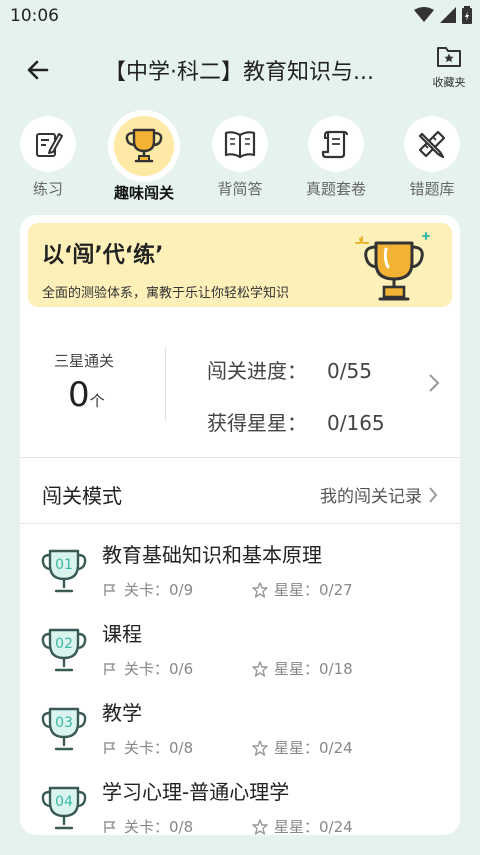 Image resolution: width=480 pixels, height=855 pixels. I want to click on level-trophy-icon: 02, so click(64, 650).